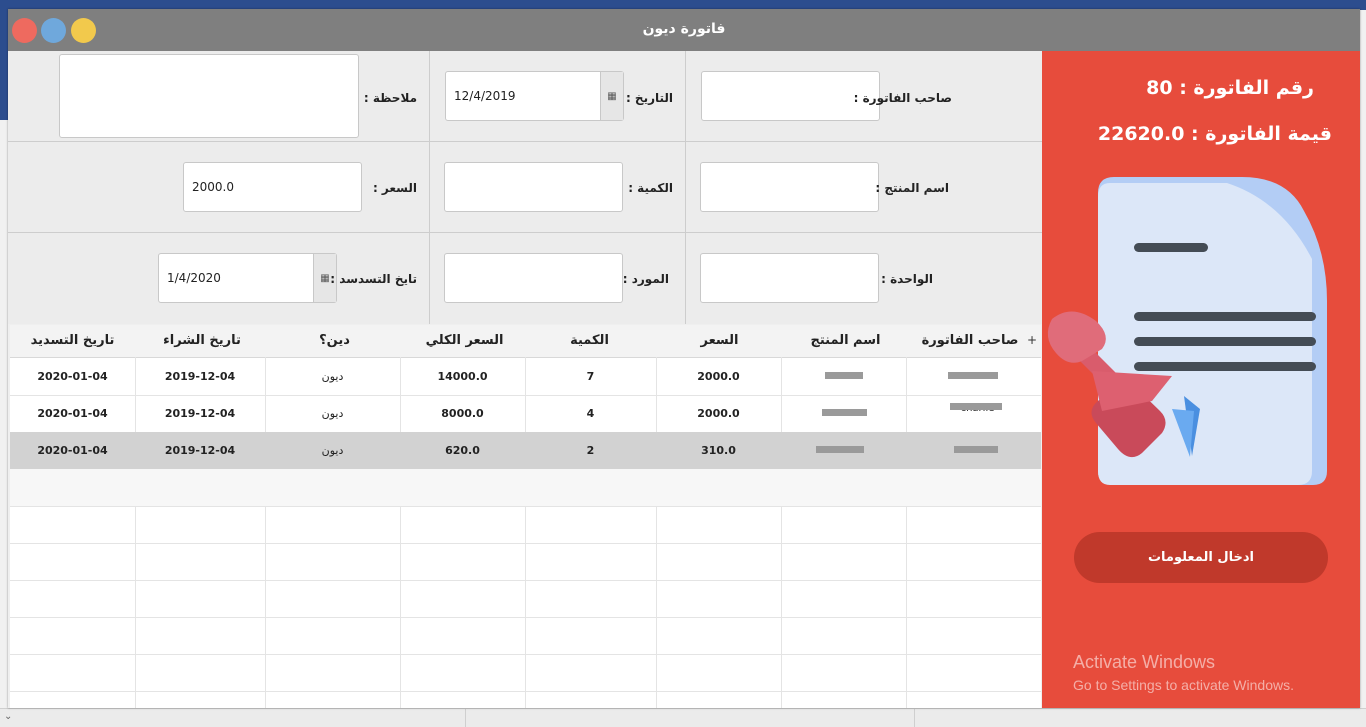 This screenshot has height=727, width=1366. Describe the element at coordinates (209, 96) in the screenshot. I see `note-textarea` at that location.